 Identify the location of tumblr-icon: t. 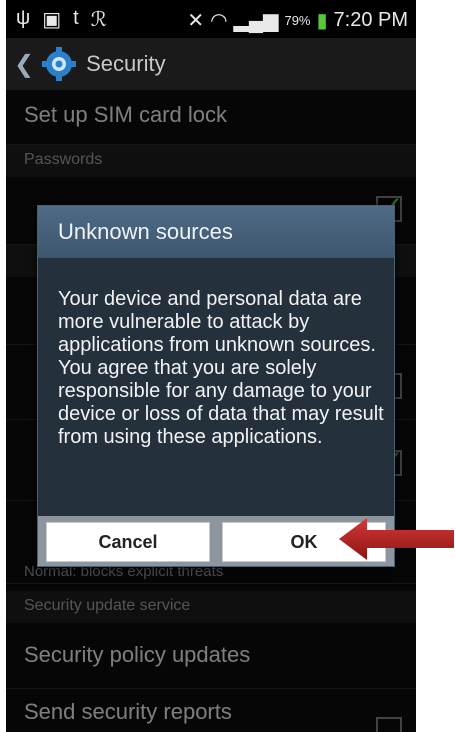
(76, 18).